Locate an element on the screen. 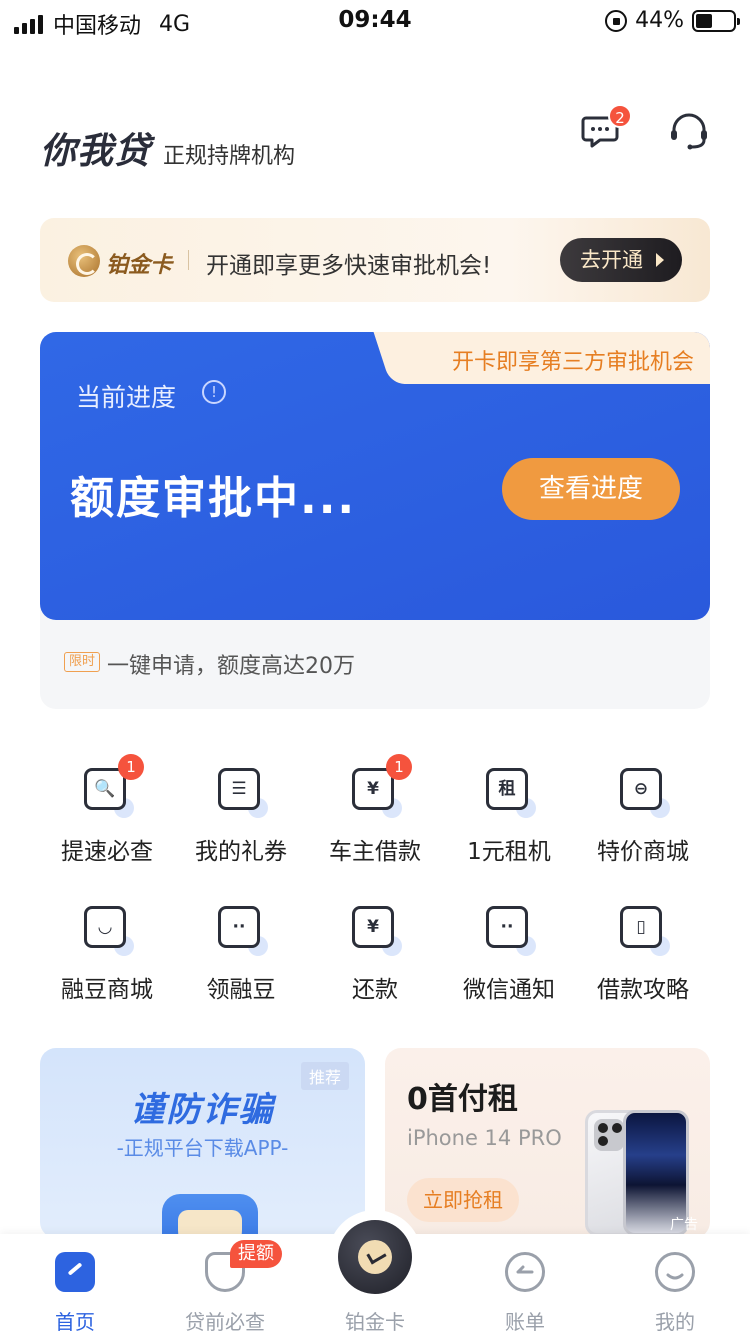 The width and height of the screenshot is (750, 1334). promo-tag: 开卡即享第三方审批机会 is located at coordinates (555, 358).